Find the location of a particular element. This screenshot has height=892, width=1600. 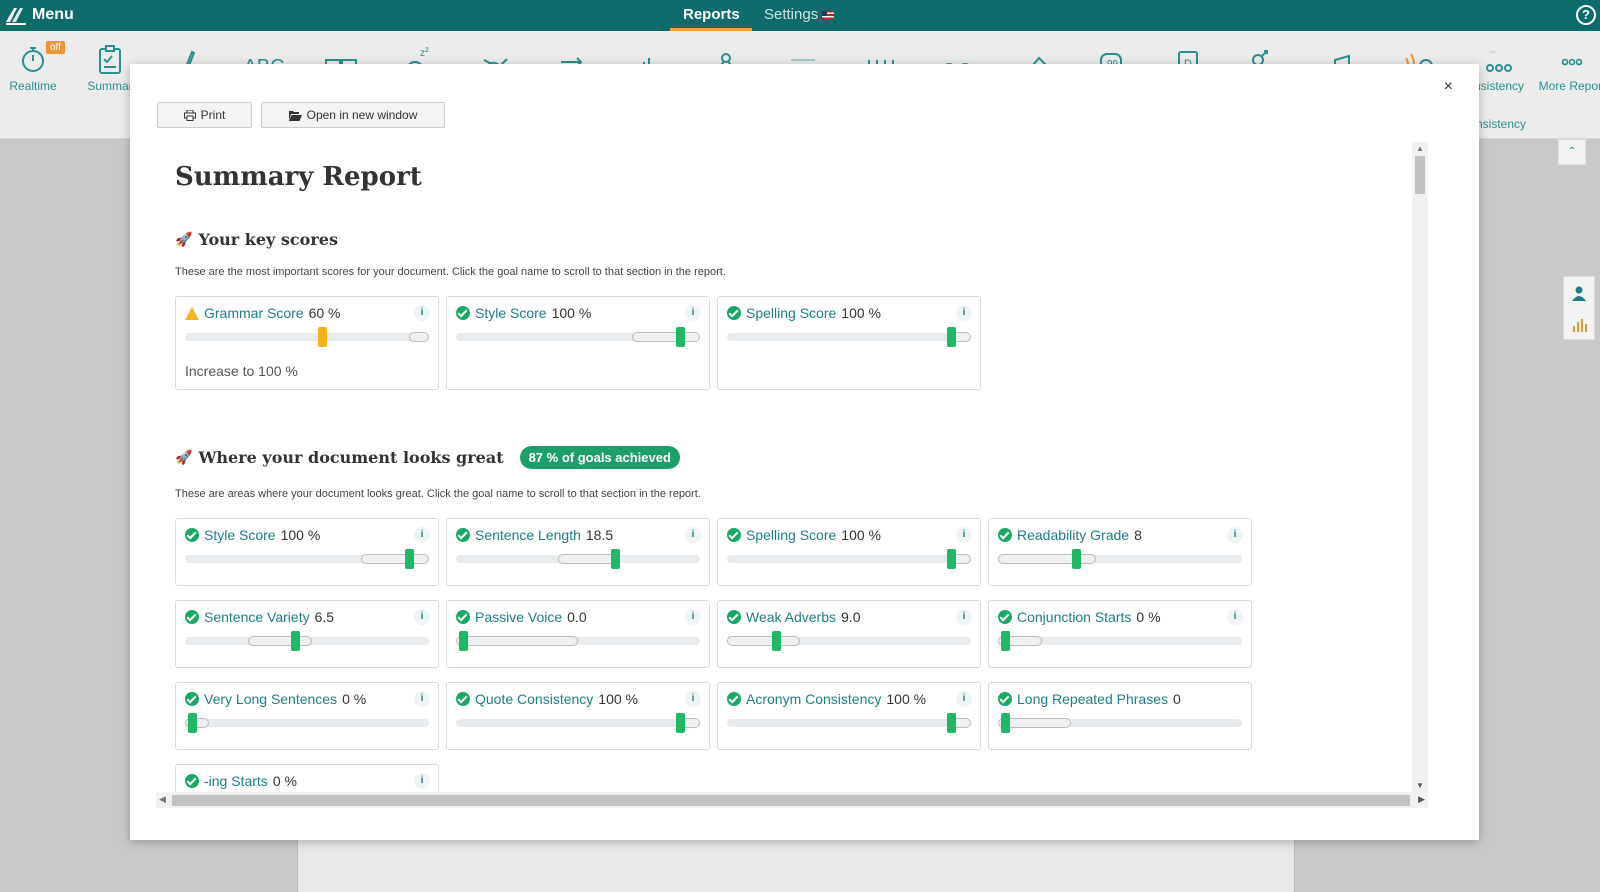

collapse-toolbar-button: ˆ is located at coordinates (1572, 152).